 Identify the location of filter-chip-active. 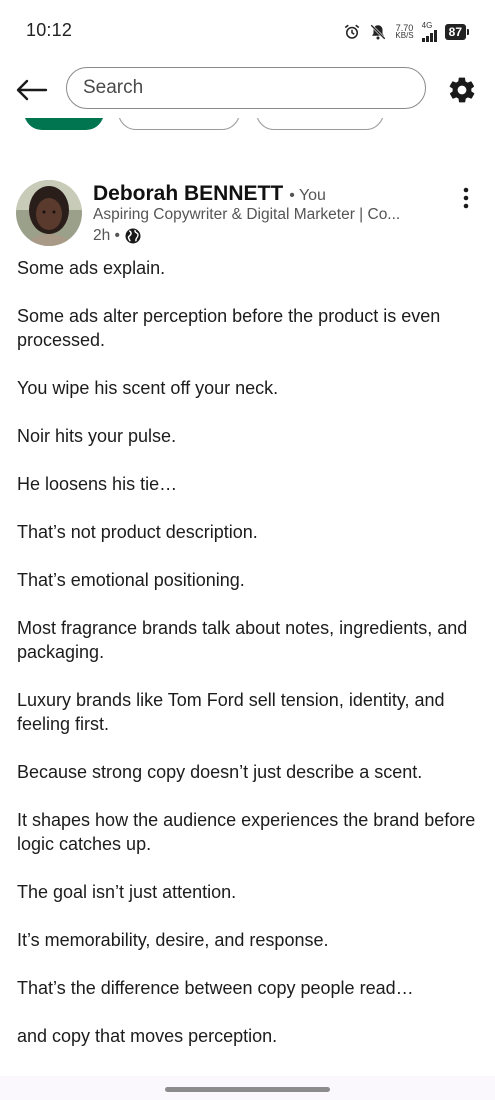
(64, 124).